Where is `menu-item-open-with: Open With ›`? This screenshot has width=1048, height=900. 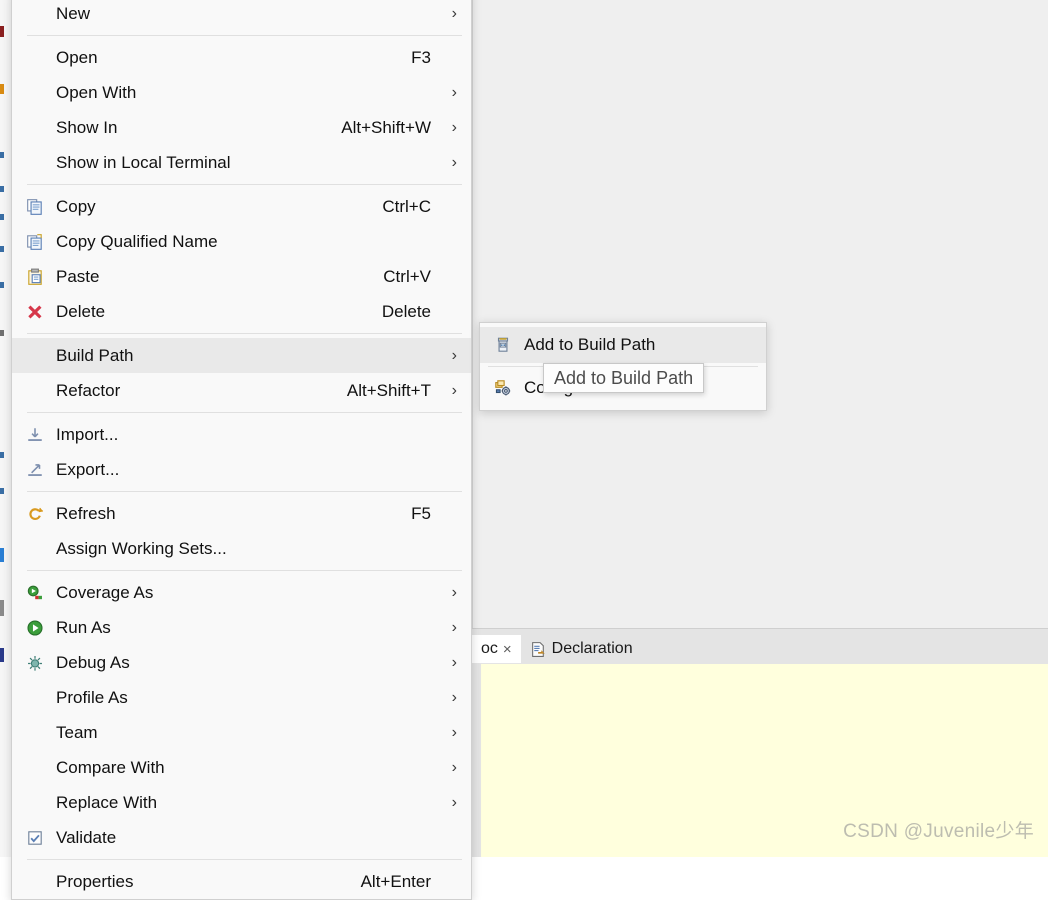 menu-item-open-with: Open With › is located at coordinates (241, 92).